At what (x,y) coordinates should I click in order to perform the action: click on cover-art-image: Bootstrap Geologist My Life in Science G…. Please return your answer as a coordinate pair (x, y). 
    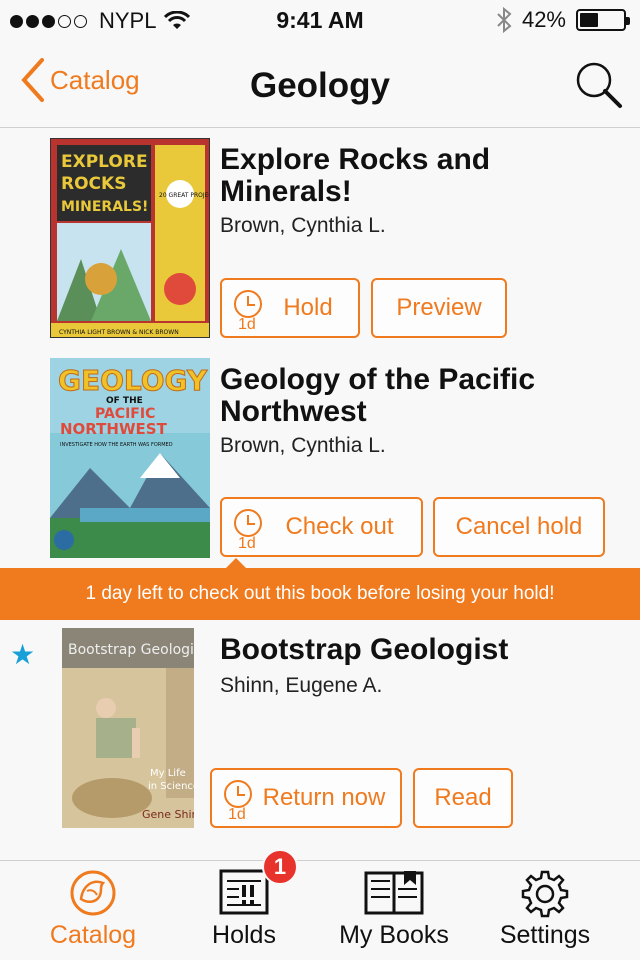
    Looking at the image, I should click on (128, 728).